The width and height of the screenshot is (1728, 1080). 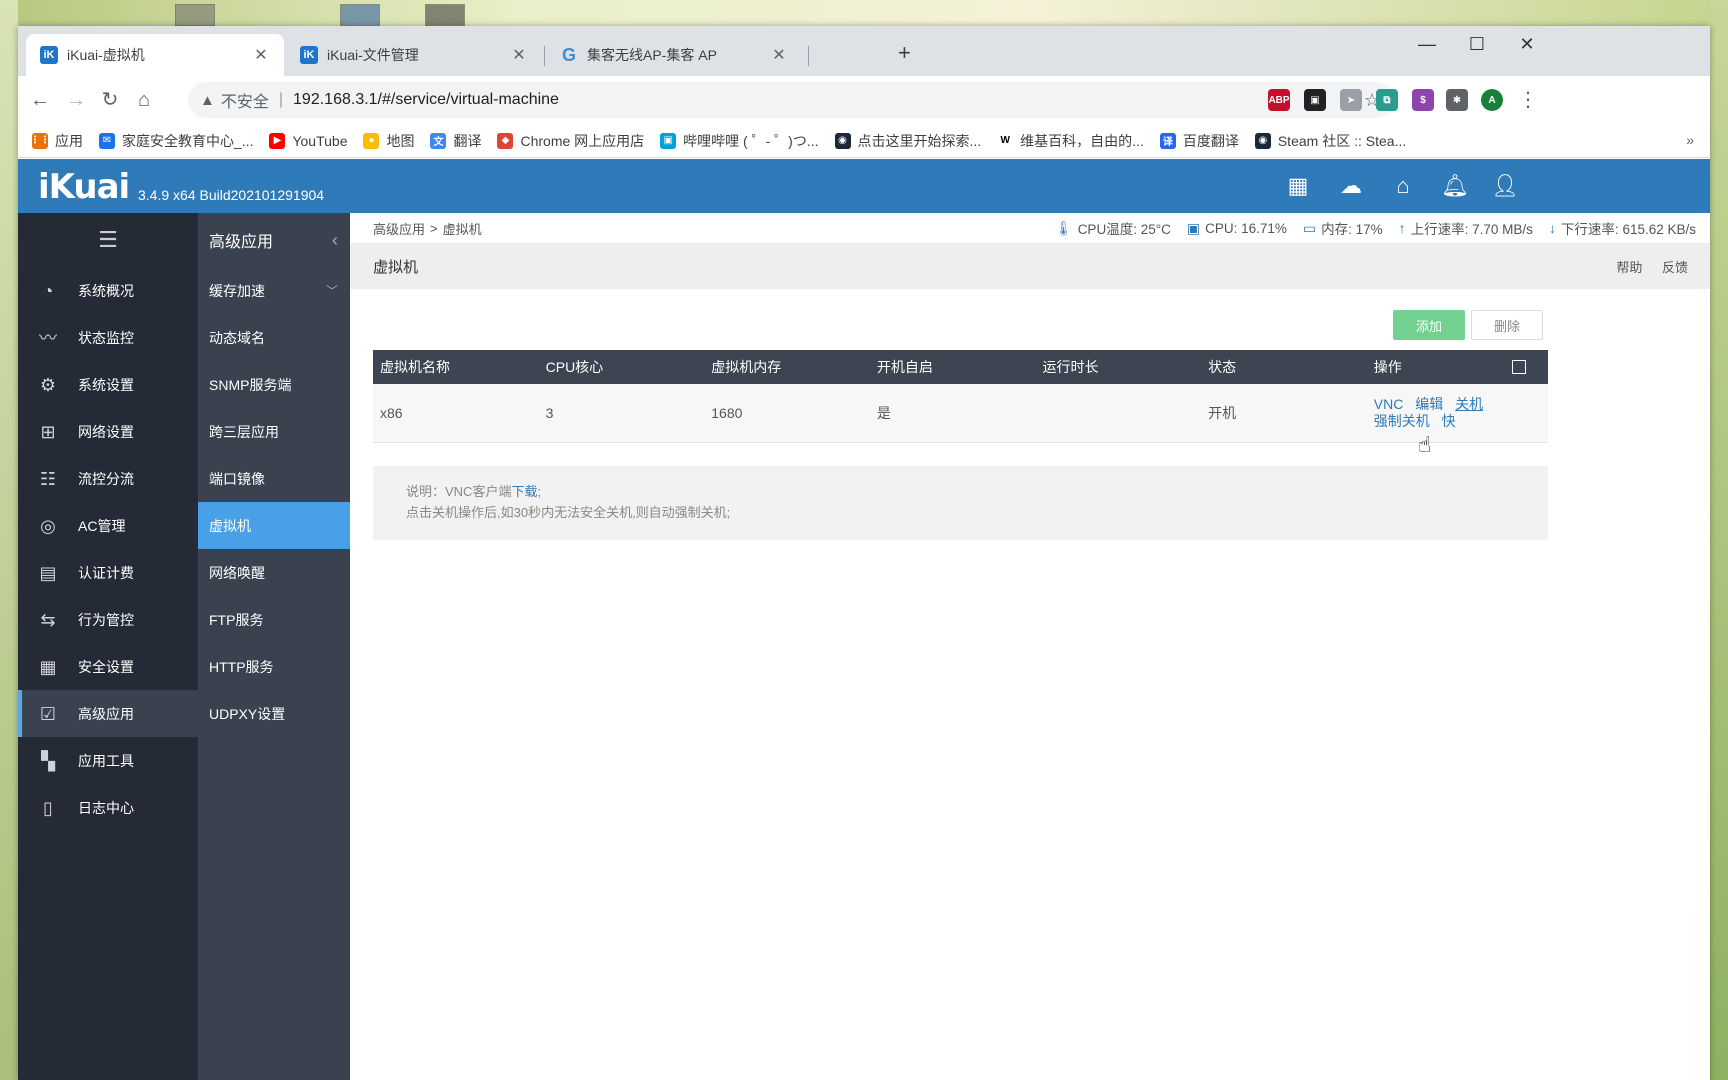 I want to click on extension-icon-5: $, so click(x=1423, y=100).